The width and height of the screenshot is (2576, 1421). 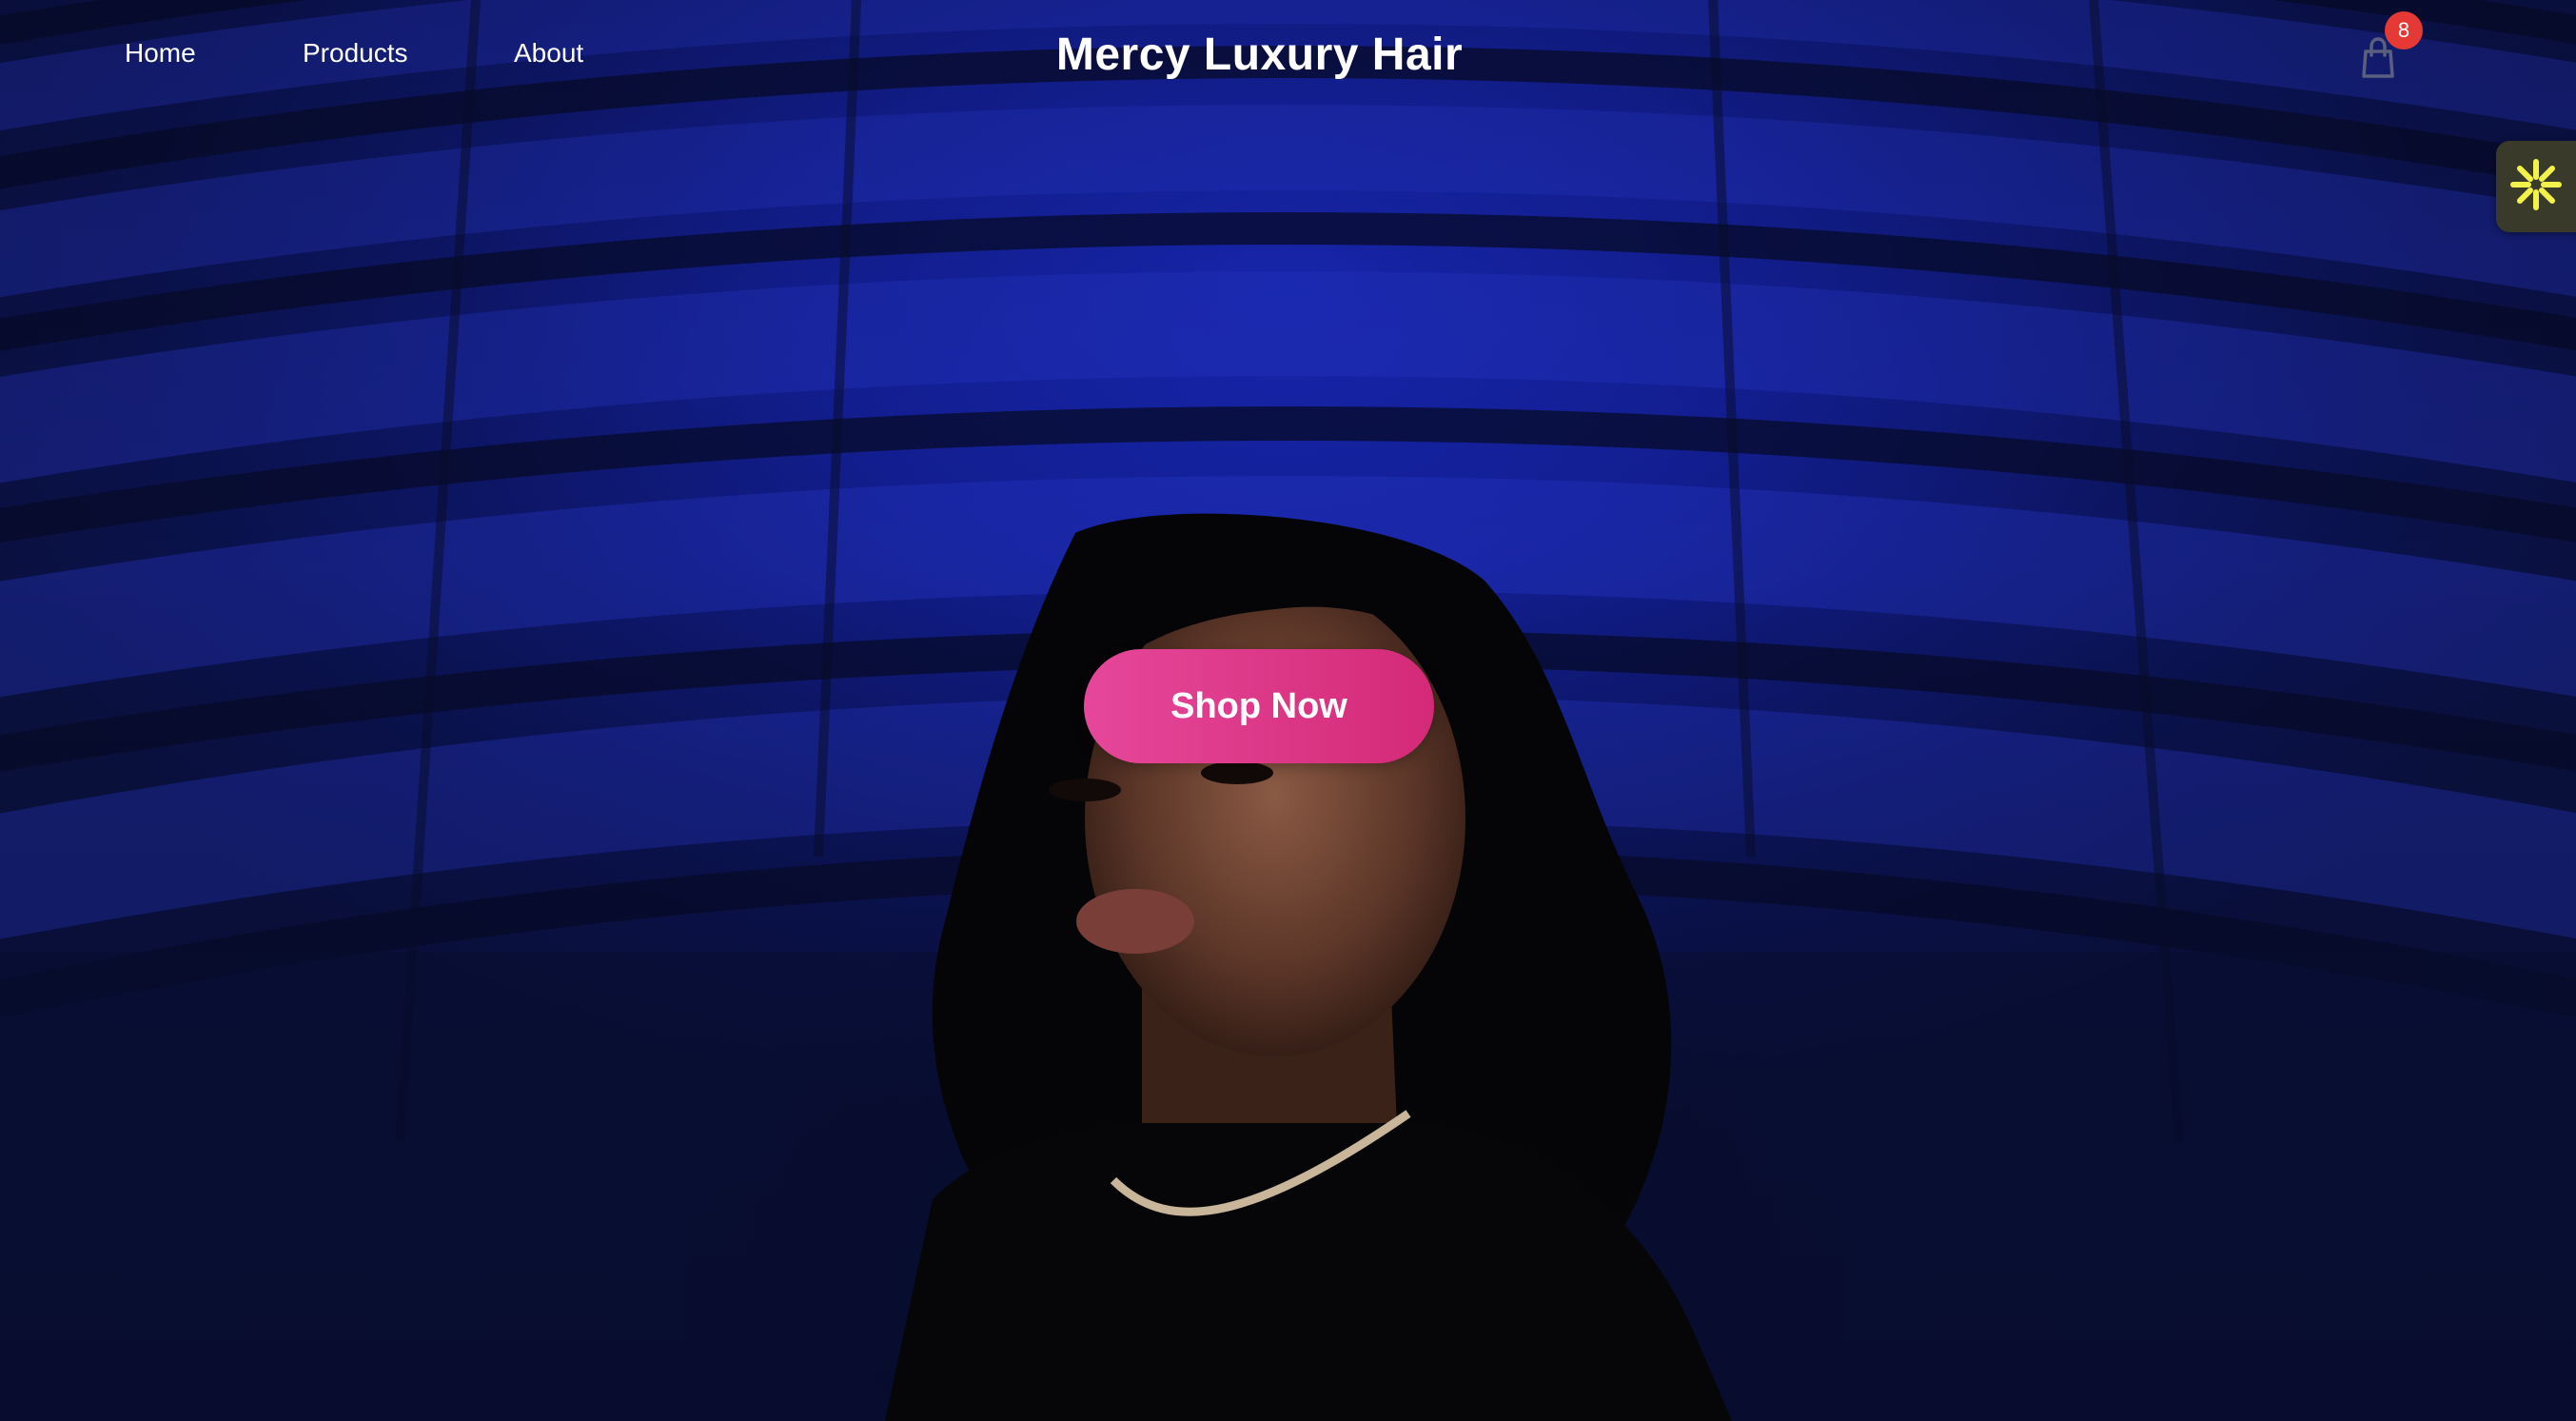 What do you see at coordinates (1259, 55) in the screenshot?
I see `brand-title: Mercy Luxury Hair` at bounding box center [1259, 55].